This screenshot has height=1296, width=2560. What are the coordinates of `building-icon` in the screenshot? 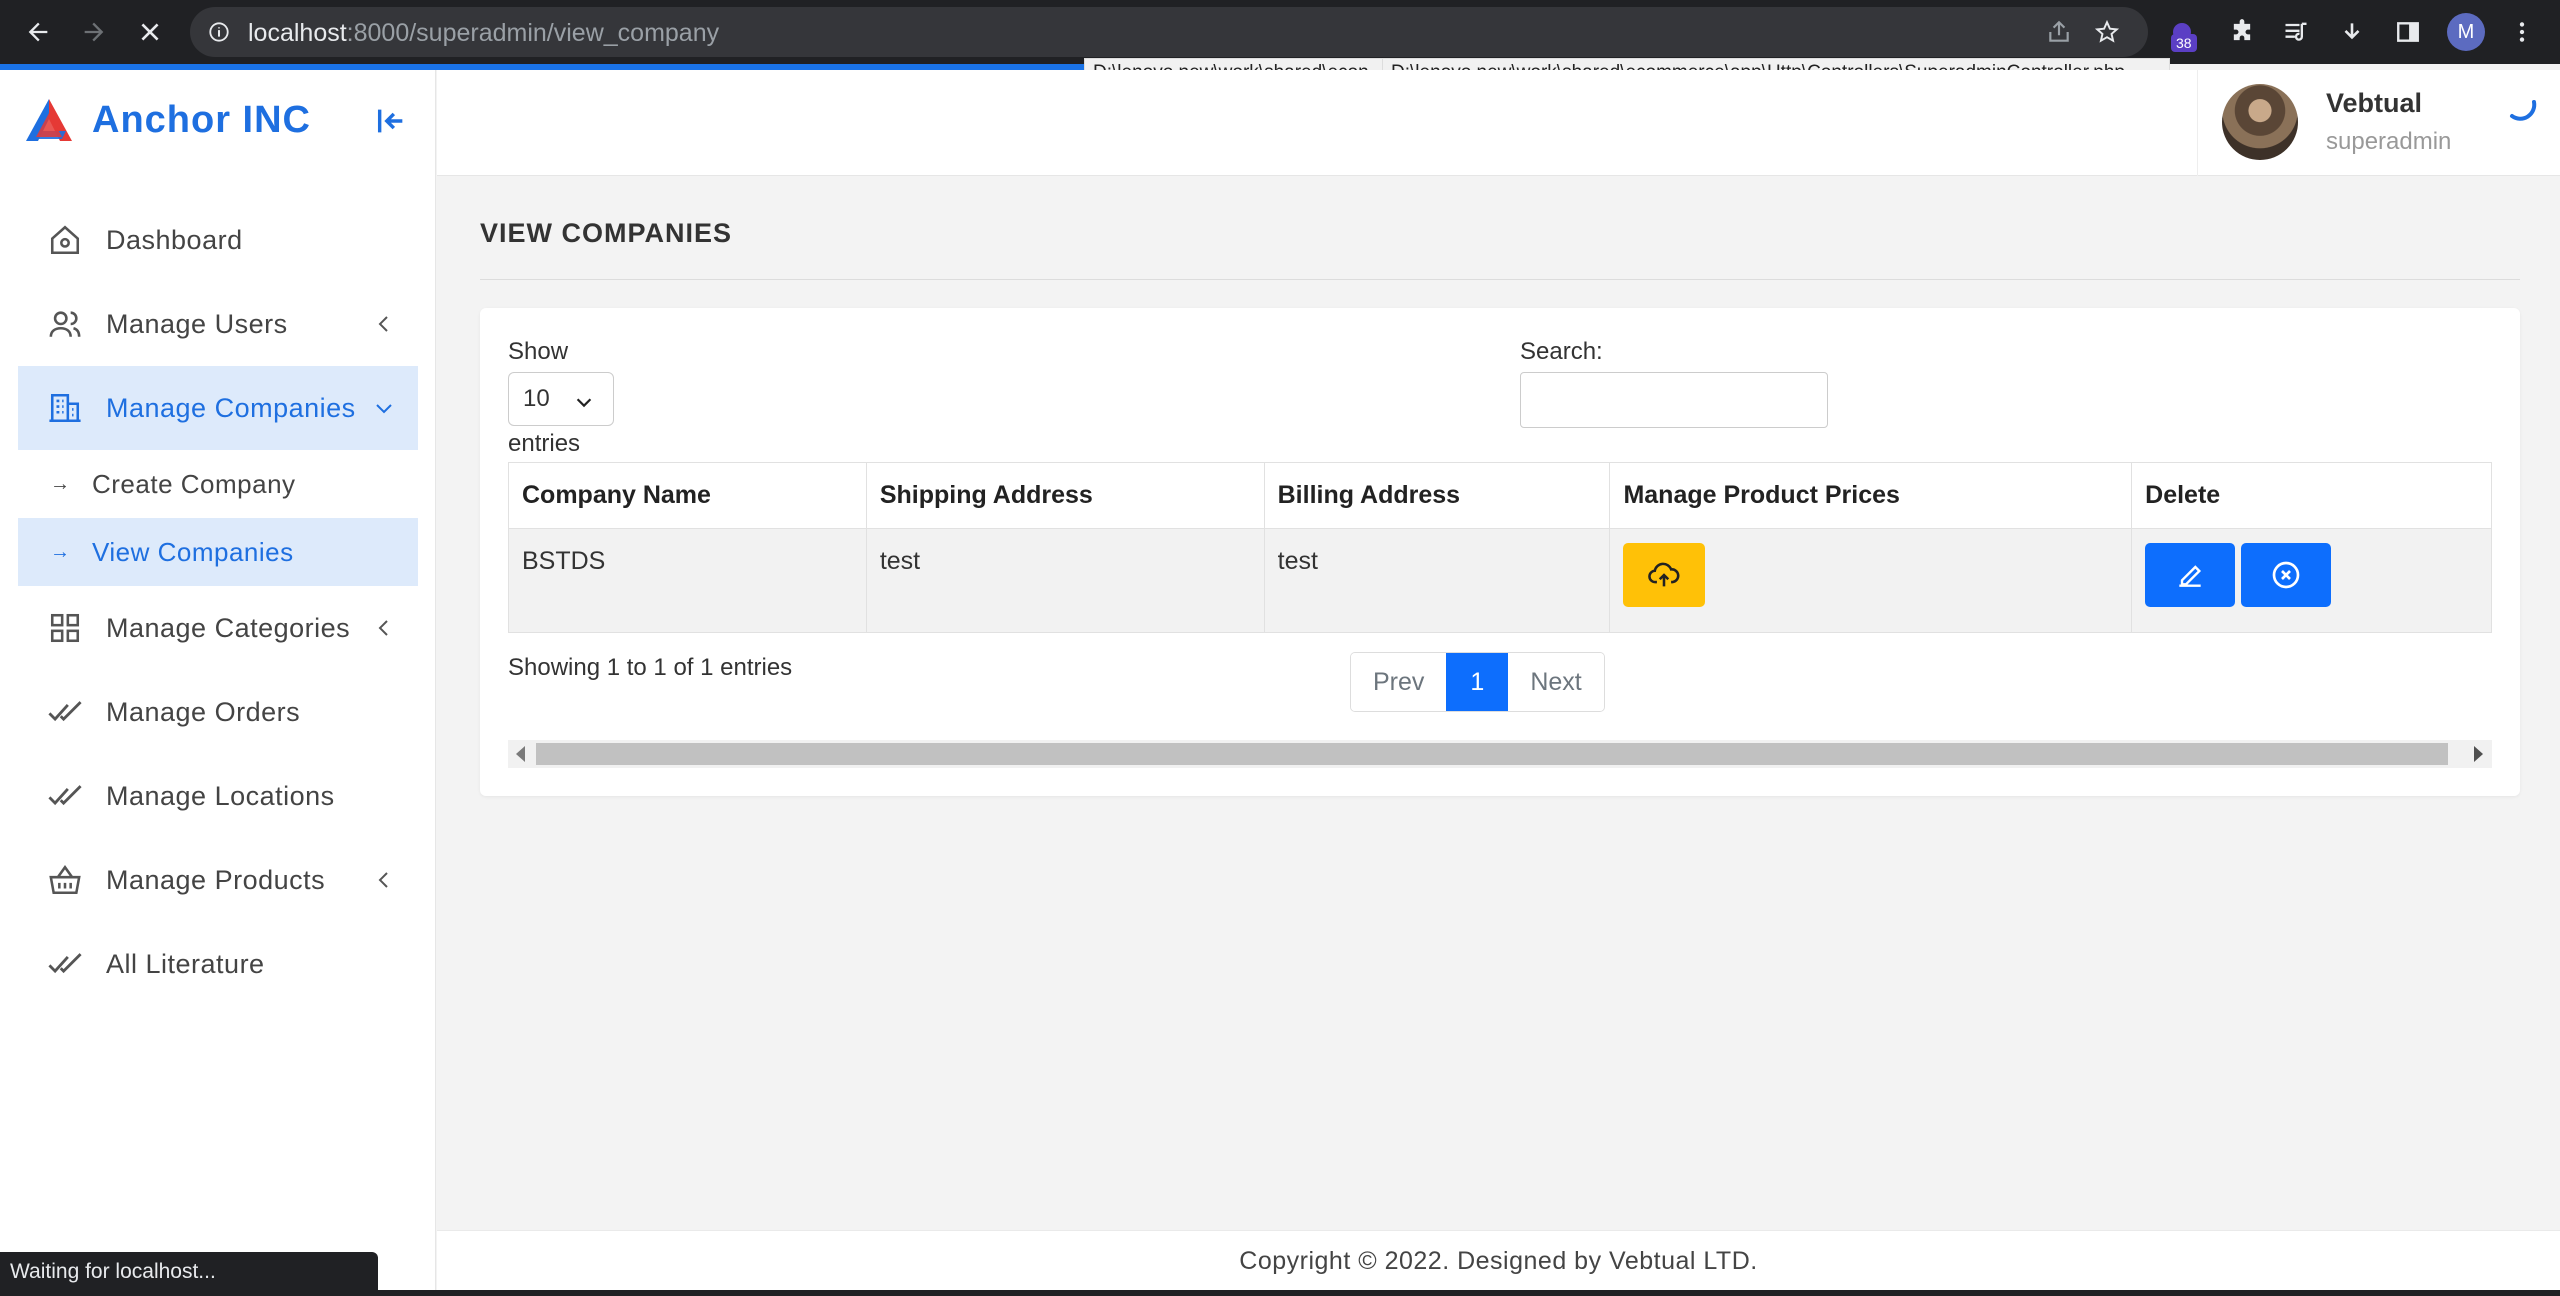 It's located at (65, 408).